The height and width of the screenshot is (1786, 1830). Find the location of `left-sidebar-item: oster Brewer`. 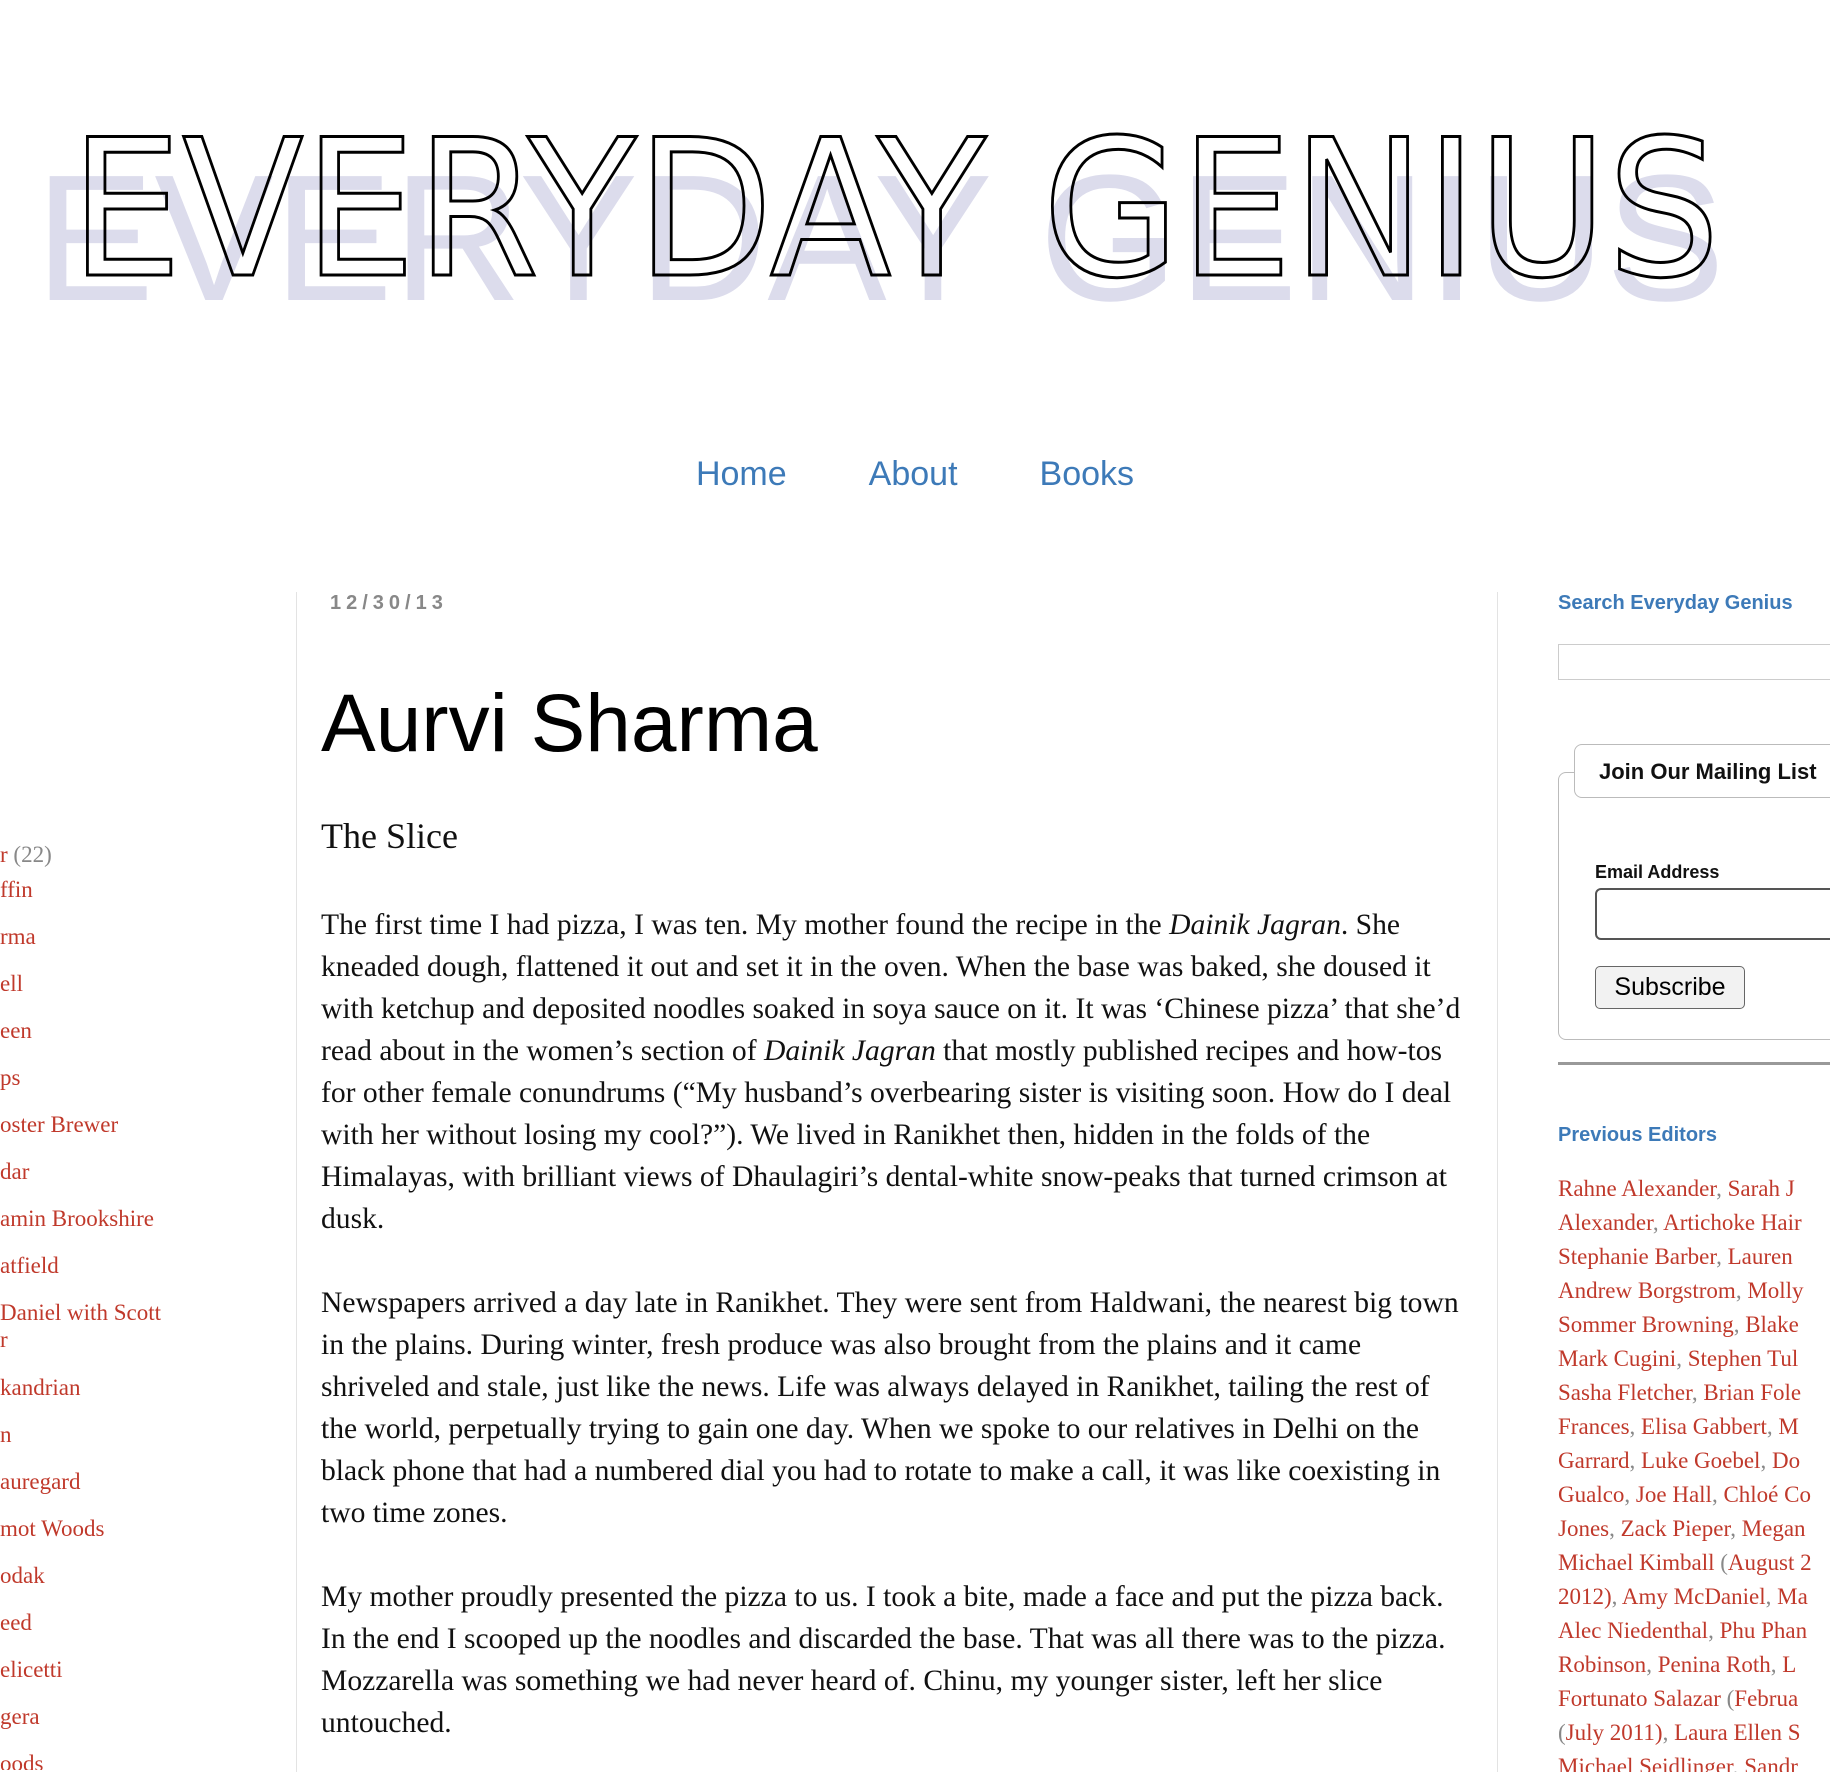

left-sidebar-item: oster Brewer is located at coordinates (59, 1125).